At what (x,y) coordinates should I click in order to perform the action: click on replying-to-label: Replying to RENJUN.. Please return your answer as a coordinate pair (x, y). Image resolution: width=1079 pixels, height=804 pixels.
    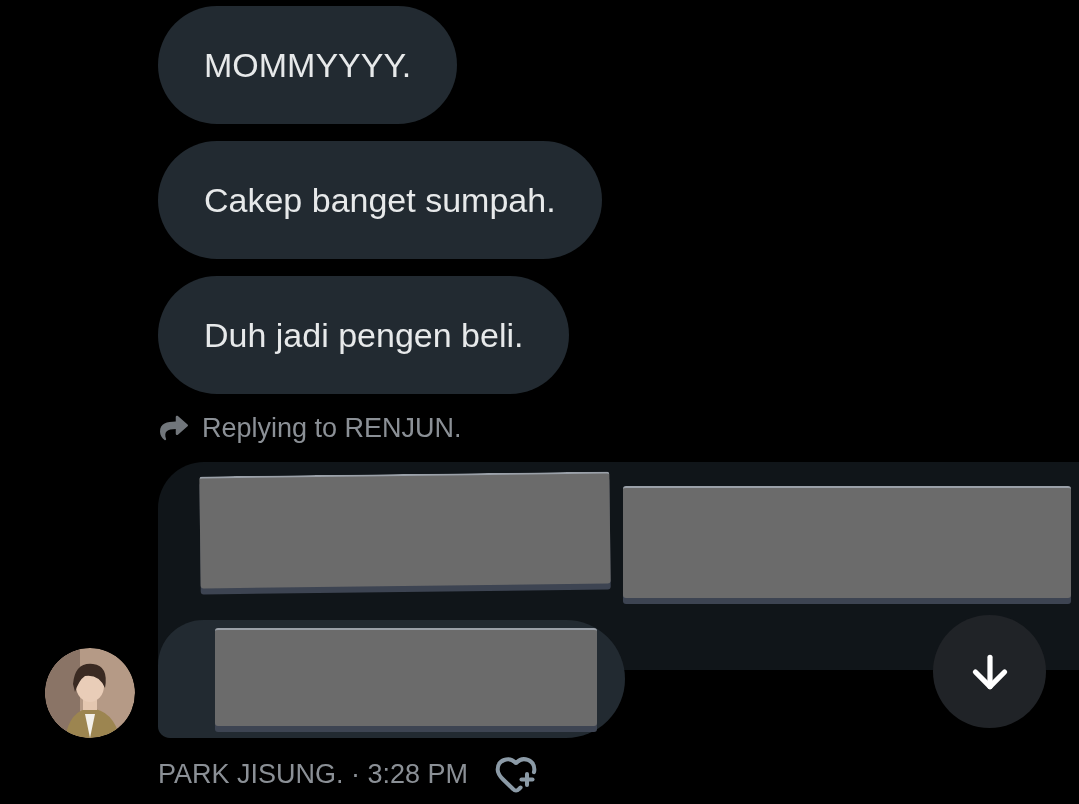
    Looking at the image, I should click on (332, 428).